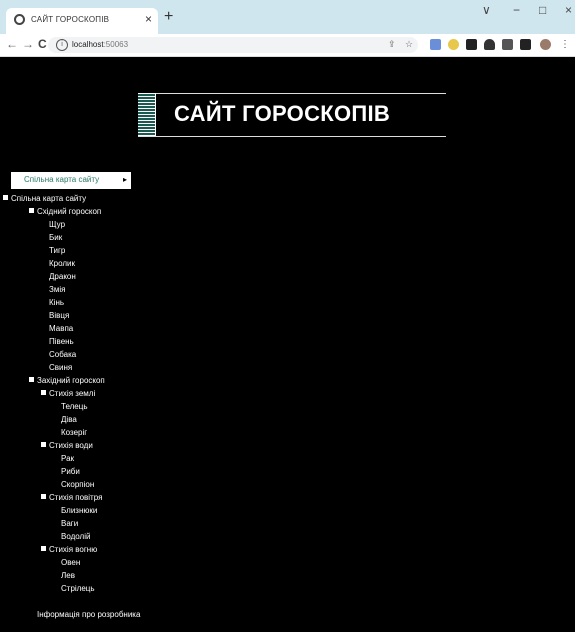 Image resolution: width=575 pixels, height=632 pixels. I want to click on forward-arrow-icon: →, so click(28, 44).